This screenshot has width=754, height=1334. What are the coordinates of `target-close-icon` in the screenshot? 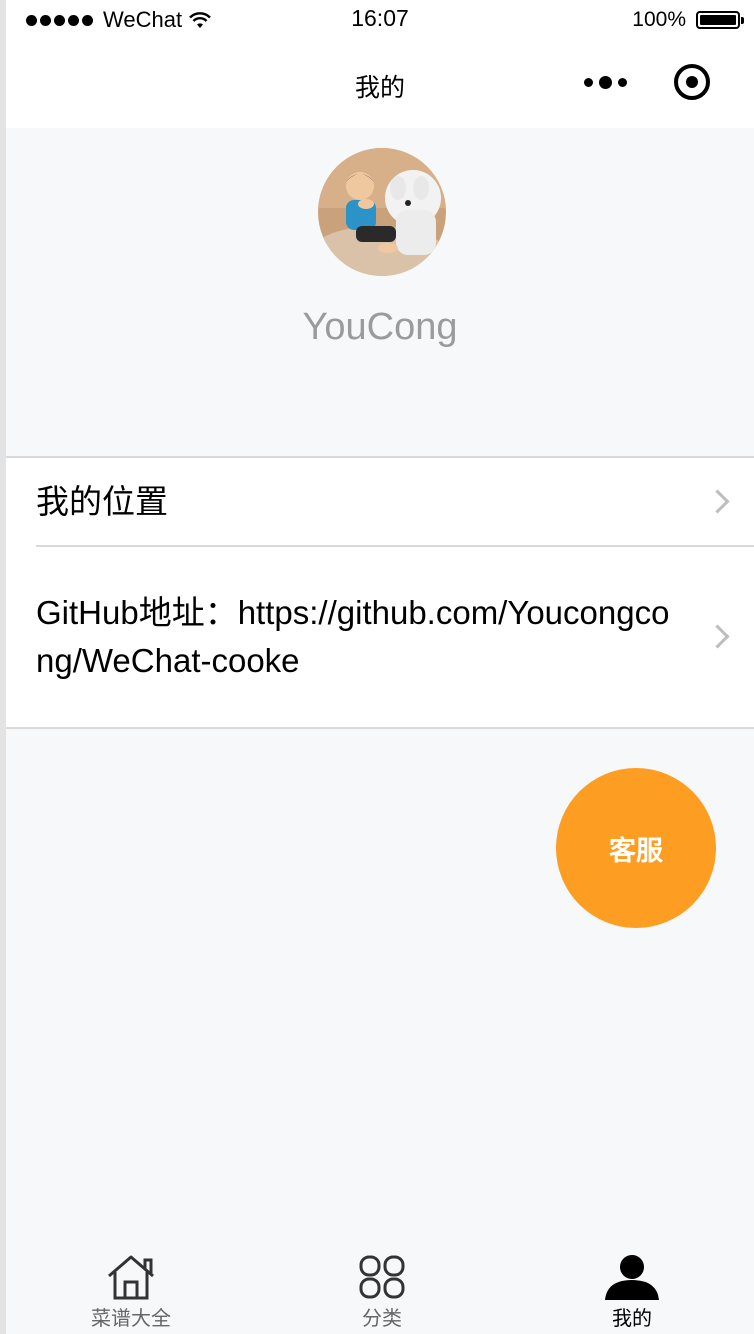 It's located at (692, 82).